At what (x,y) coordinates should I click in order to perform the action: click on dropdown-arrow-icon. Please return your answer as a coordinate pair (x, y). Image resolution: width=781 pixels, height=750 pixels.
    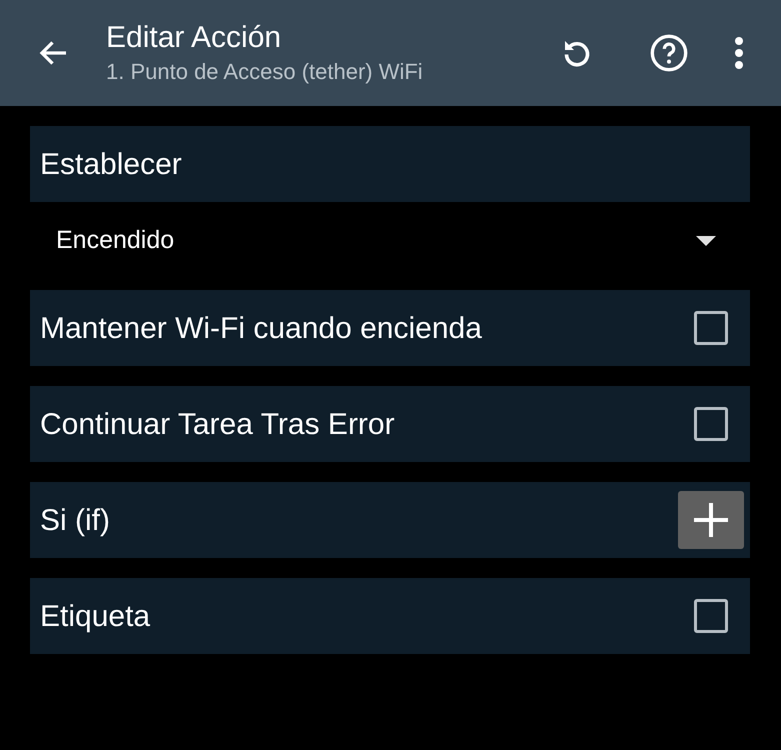
    Looking at the image, I should click on (706, 241).